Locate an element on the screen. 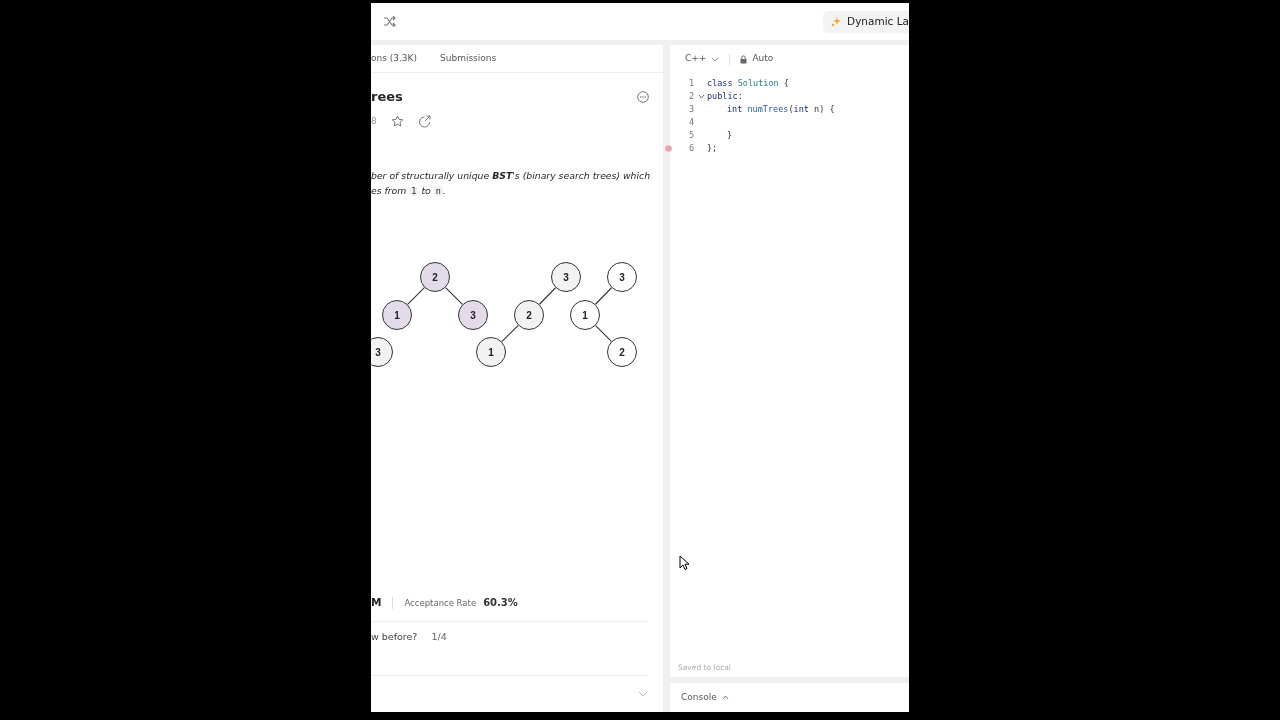 The width and height of the screenshot is (1280, 720). description-text: ber of structurally unique BST's (binary search trees) which is located at coordinates (511, 176).